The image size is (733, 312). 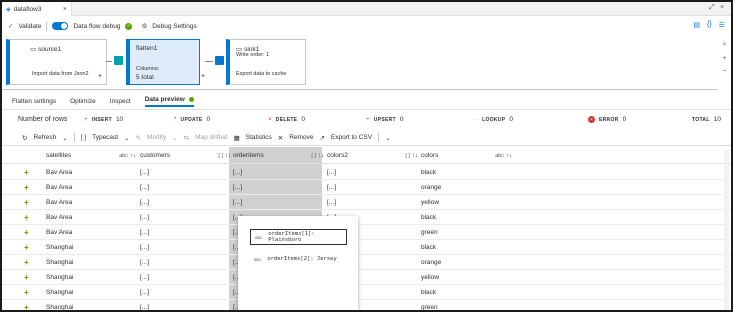 What do you see at coordinates (183, 155) in the screenshot?
I see `column-header-customers: customers [ ] ↑↓` at bounding box center [183, 155].